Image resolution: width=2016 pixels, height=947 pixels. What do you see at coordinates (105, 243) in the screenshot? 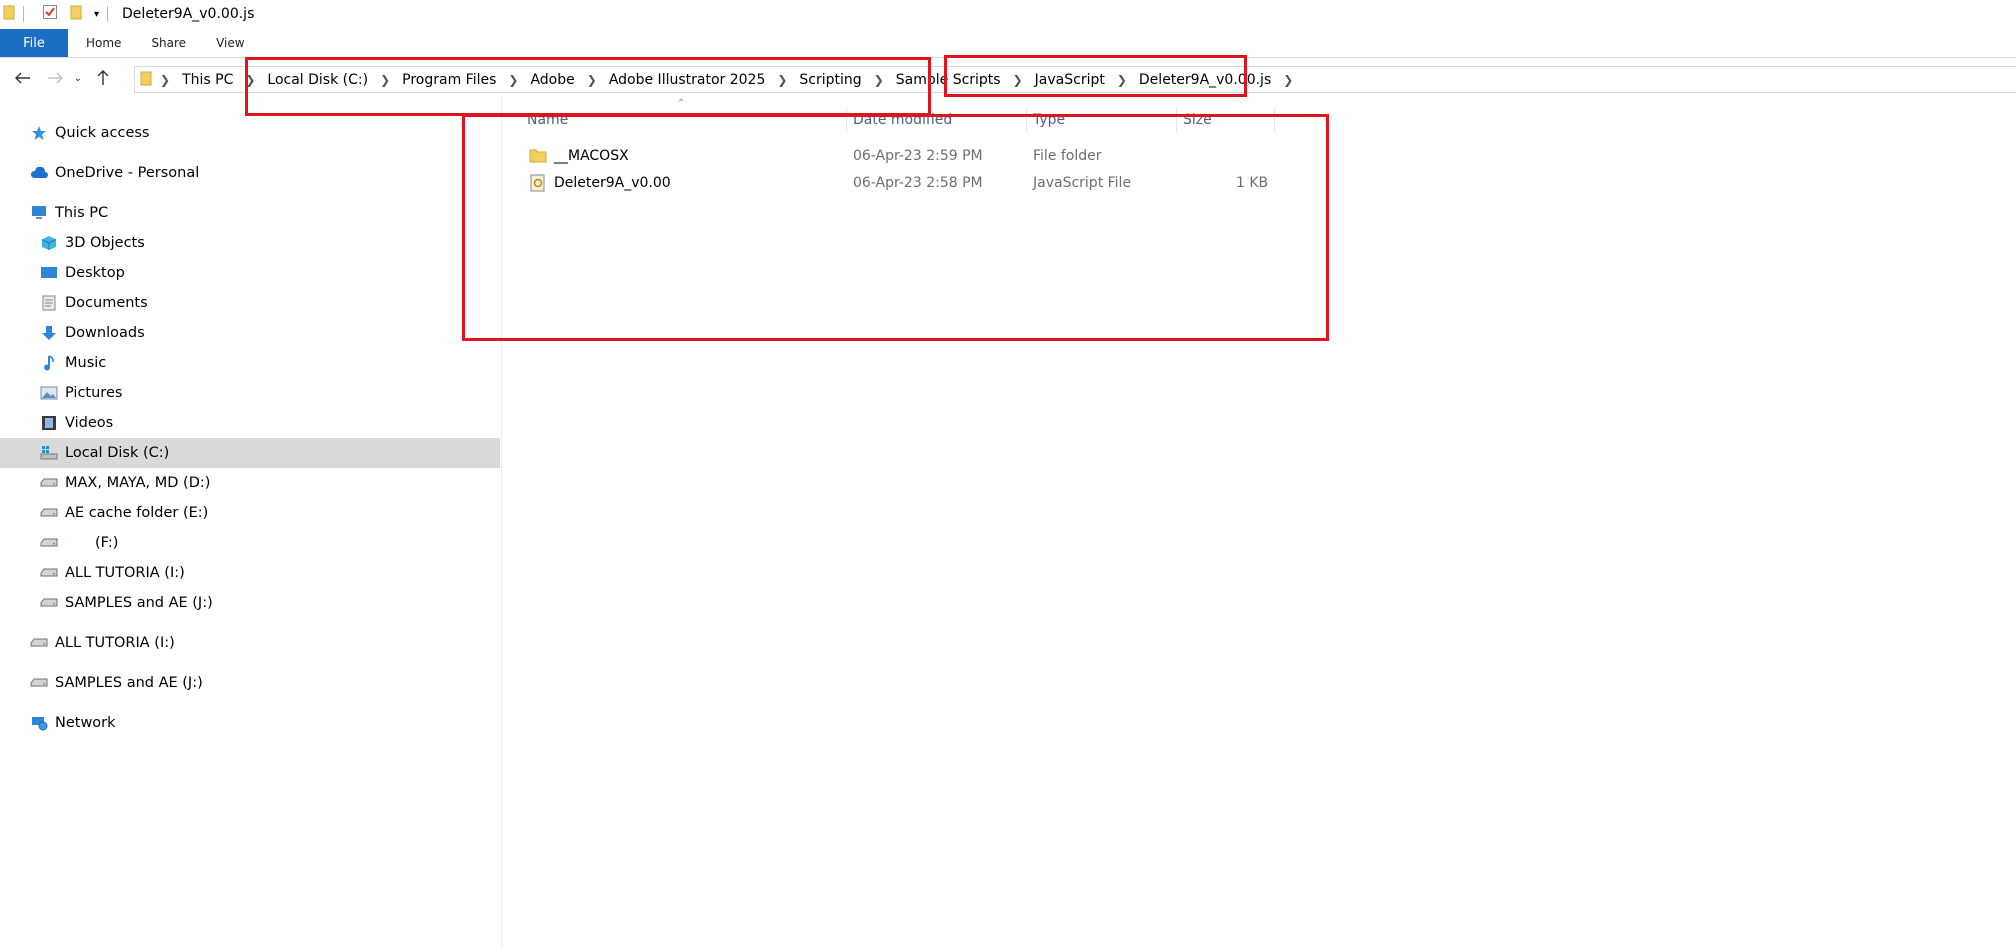
I see `sidebar-item-label: 3D Objects` at bounding box center [105, 243].